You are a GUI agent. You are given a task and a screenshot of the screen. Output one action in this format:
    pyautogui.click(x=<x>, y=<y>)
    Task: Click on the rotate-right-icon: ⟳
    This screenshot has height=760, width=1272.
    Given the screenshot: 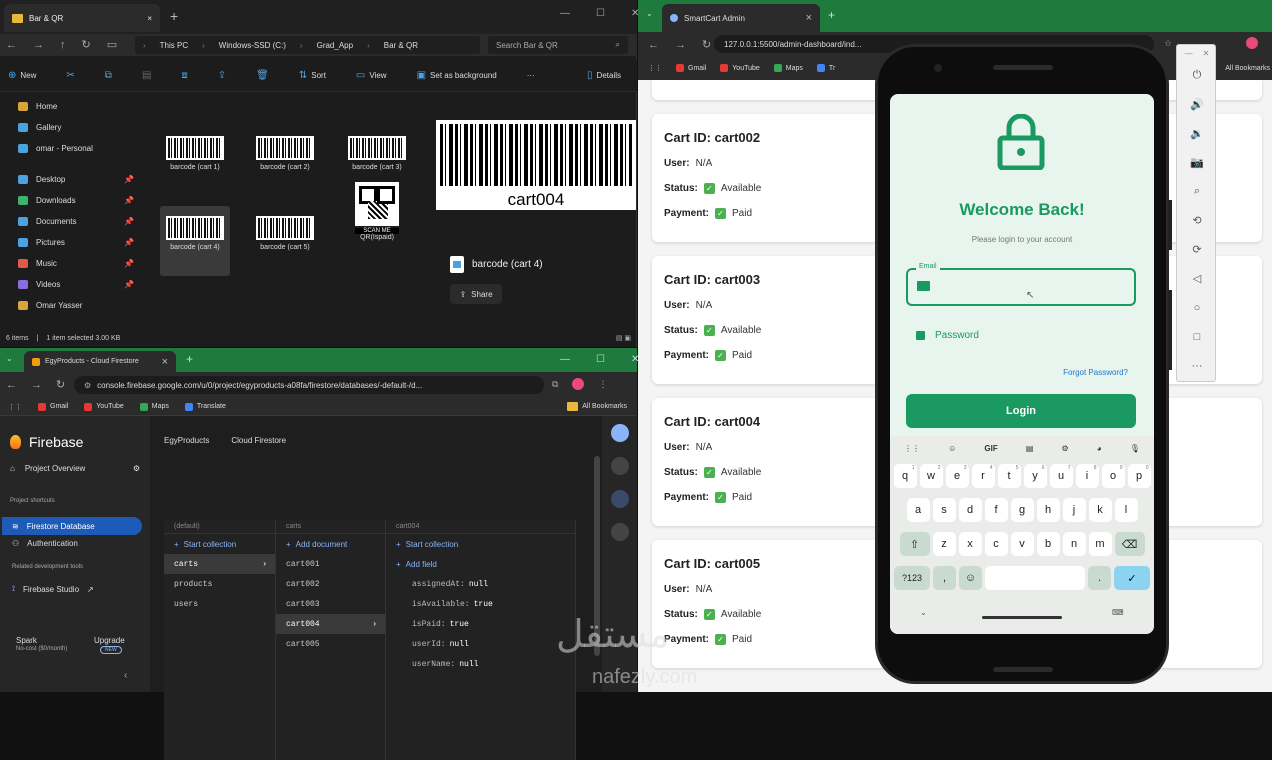 What is the action you would take?
    pyautogui.click(x=1197, y=249)
    